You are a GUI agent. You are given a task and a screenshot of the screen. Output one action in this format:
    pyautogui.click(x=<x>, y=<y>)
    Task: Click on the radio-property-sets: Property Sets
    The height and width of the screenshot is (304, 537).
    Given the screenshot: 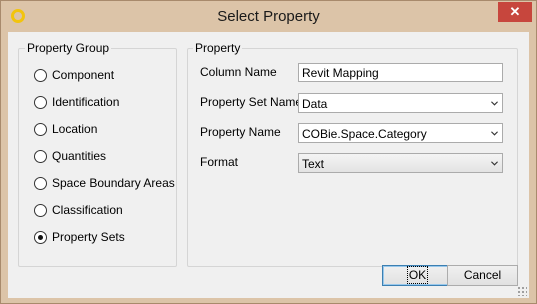 What is the action you would take?
    pyautogui.click(x=79, y=237)
    